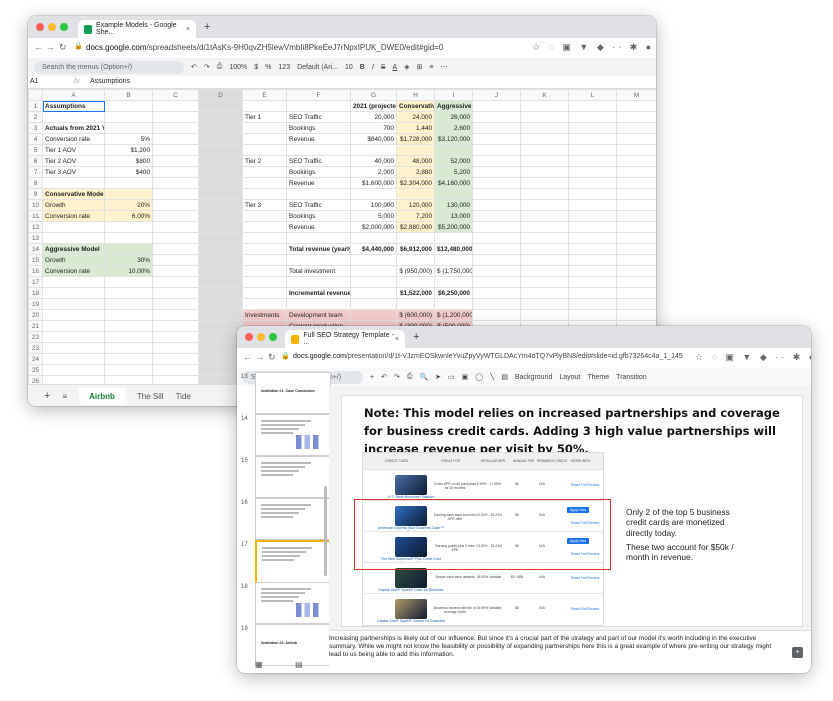 The image size is (833, 701). What do you see at coordinates (293, 645) in the screenshot?
I see `slide-thumbnail-19: Institution #2: Airbnb` at bounding box center [293, 645].